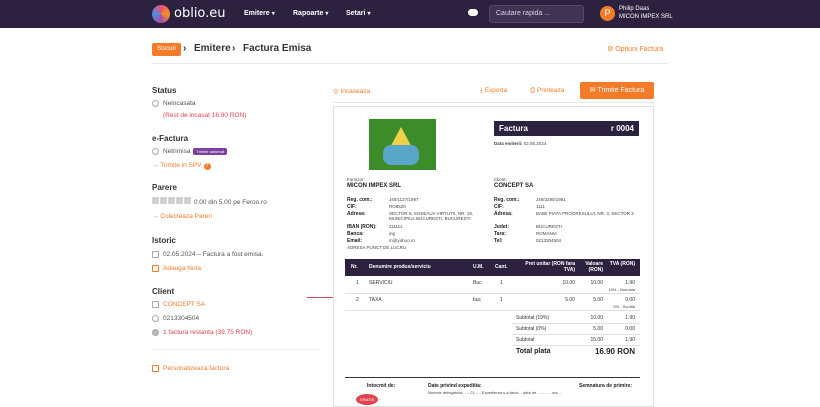 This screenshot has width=820, height=407. What do you see at coordinates (351, 91) in the screenshot?
I see `incaseaza-button: ◎ Incaseaza` at bounding box center [351, 91].